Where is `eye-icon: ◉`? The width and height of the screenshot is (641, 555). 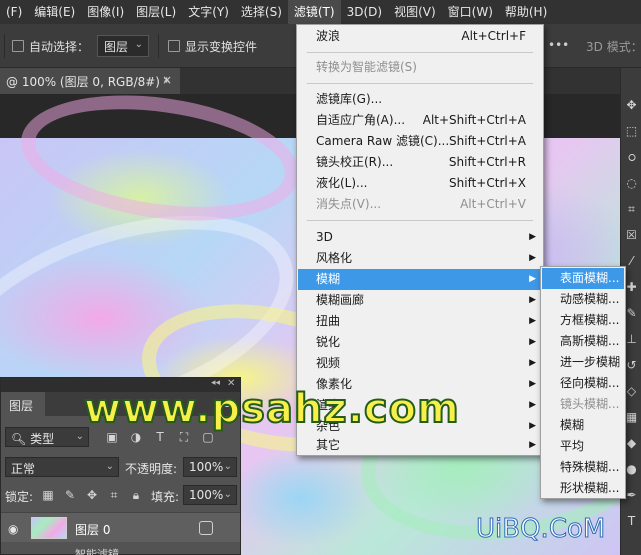 eye-icon: ◉ is located at coordinates (13, 529).